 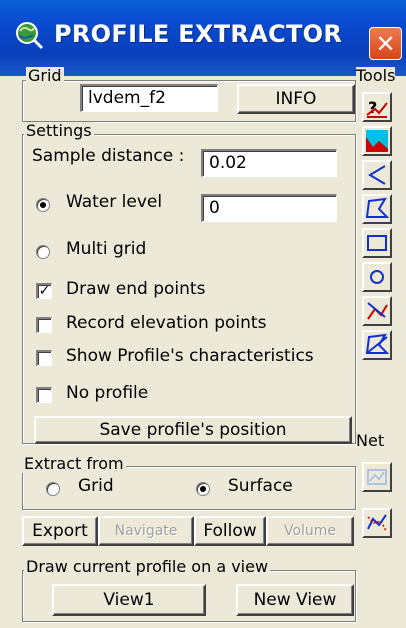 I want to click on follow-label: Follow, so click(x=230, y=531).